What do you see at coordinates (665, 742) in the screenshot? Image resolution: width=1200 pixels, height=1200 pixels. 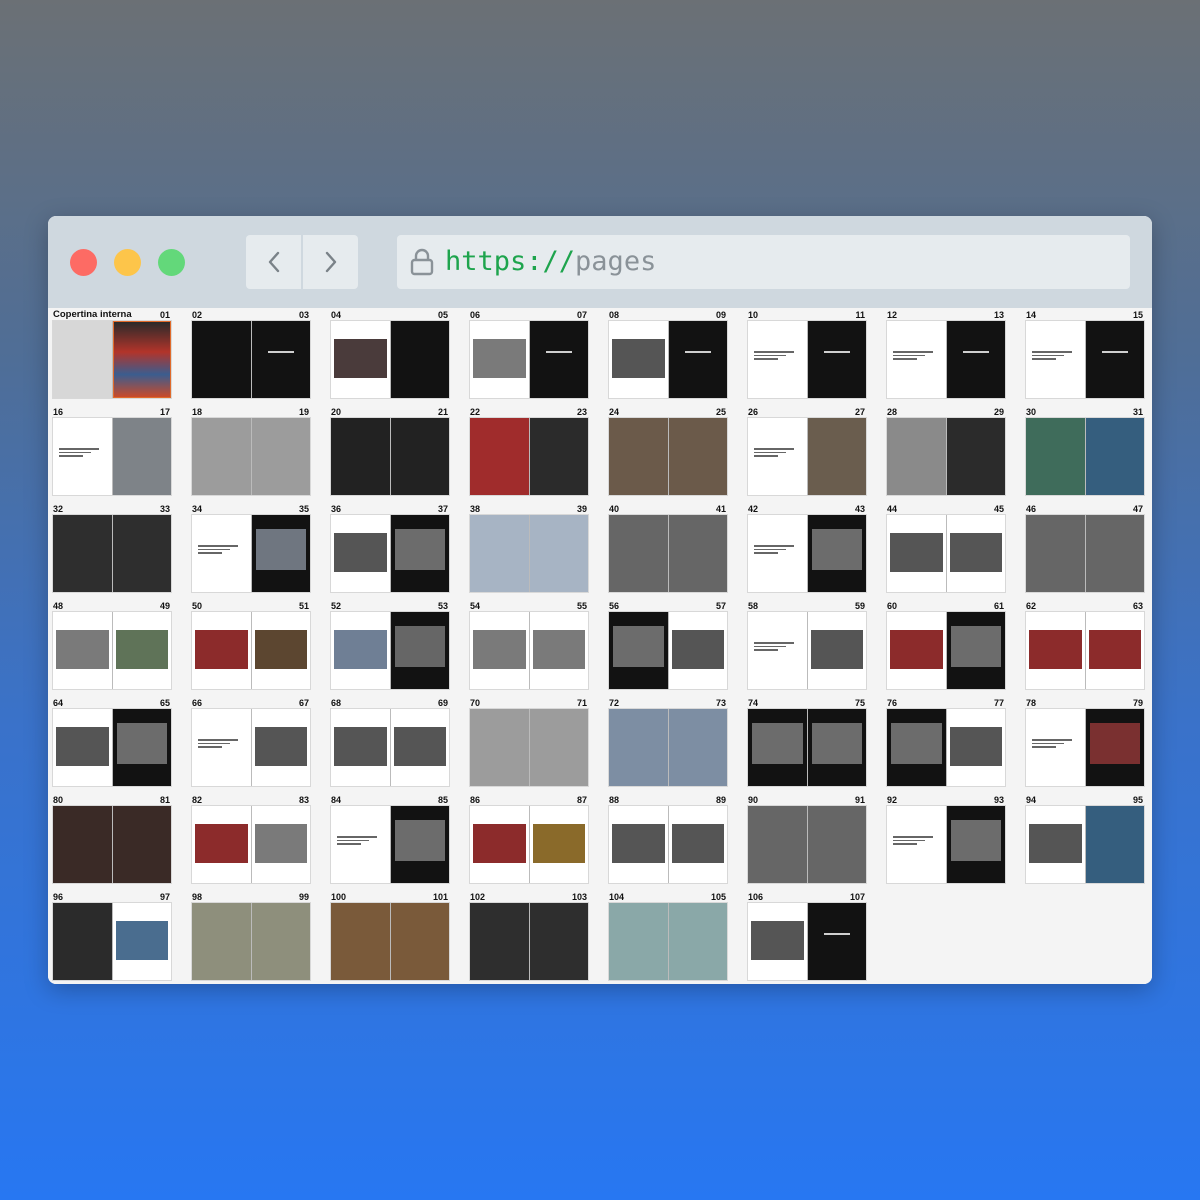 I see `spread-thumbnail: 72 73` at bounding box center [665, 742].